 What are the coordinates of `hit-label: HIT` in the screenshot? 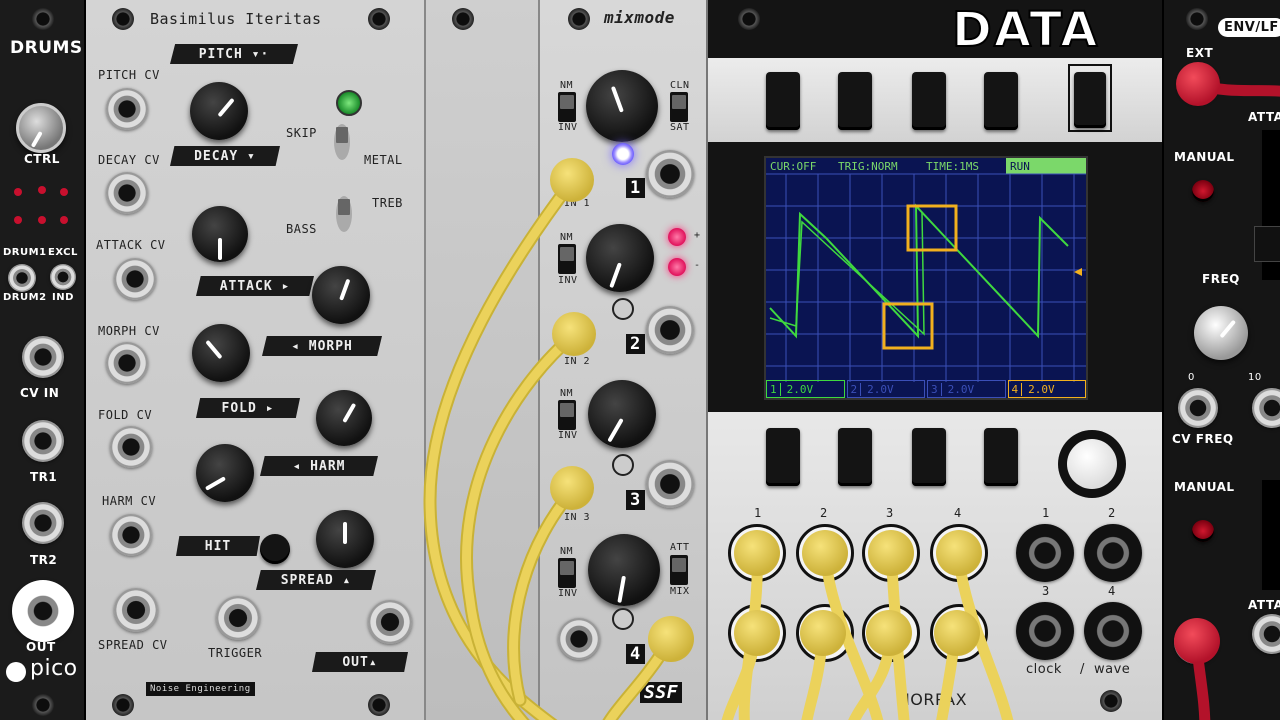 It's located at (218, 546).